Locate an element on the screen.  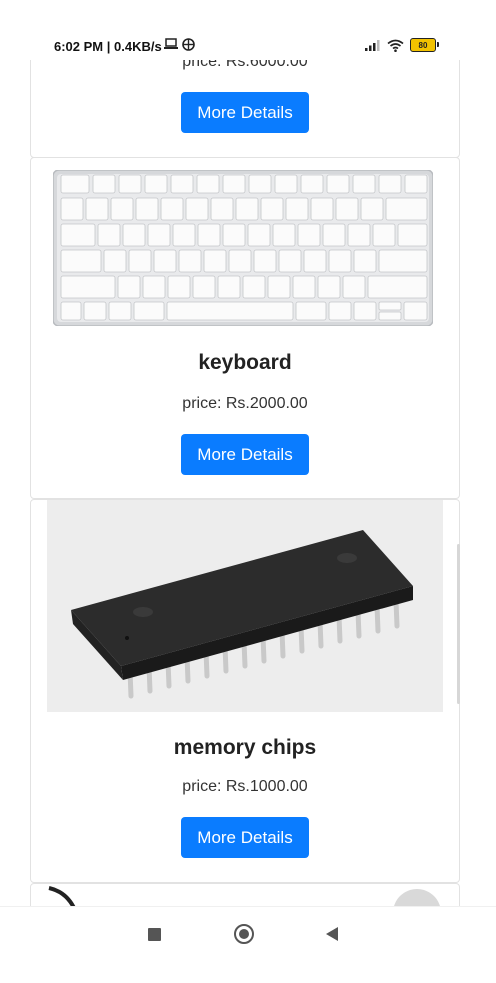
globe-icon is located at coordinates (188, 44).